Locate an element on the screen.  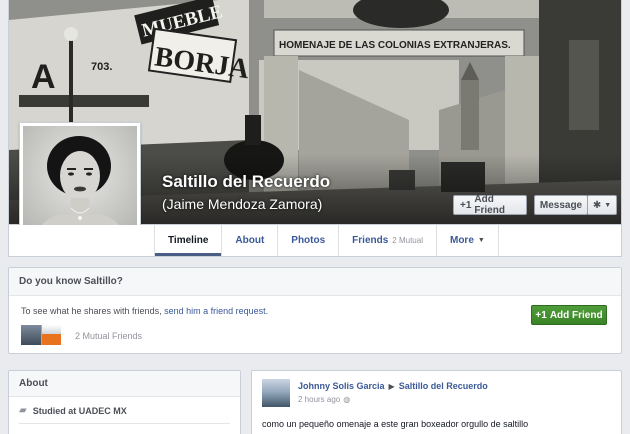
post-author-avatar is located at coordinates (276, 393).